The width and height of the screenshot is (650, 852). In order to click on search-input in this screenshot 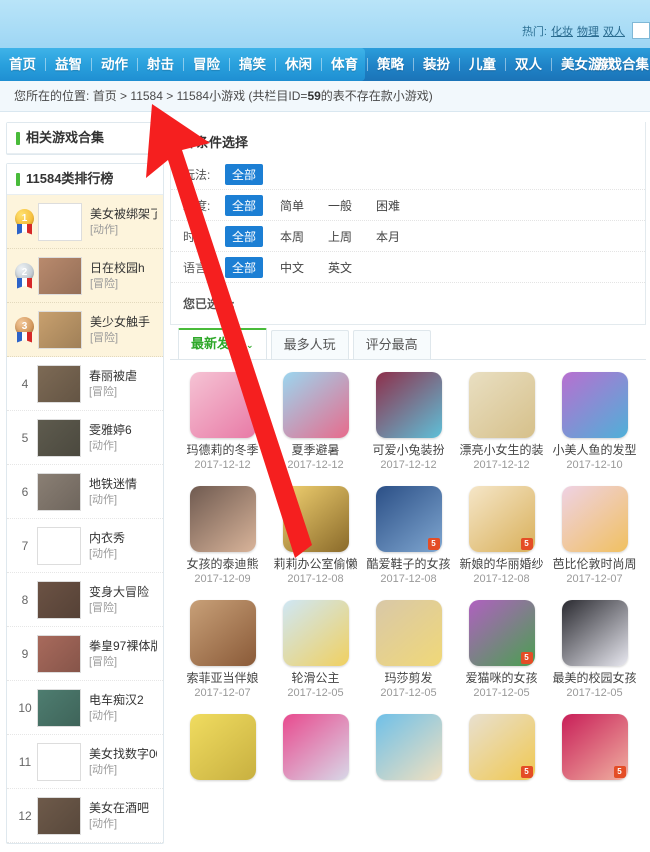, I will do `click(641, 30)`.